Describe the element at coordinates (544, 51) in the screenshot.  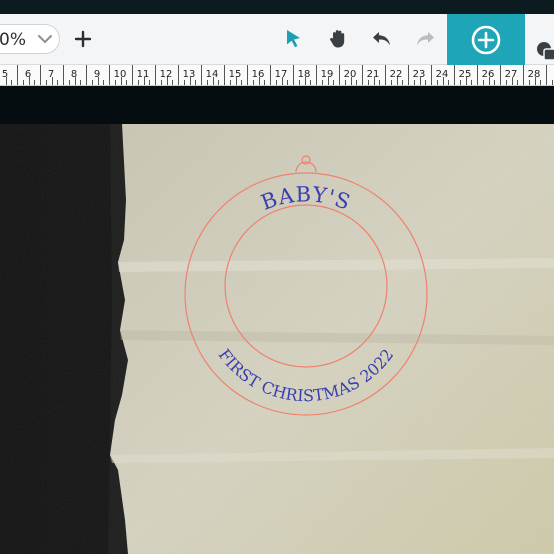
I see `layers-icon` at that location.